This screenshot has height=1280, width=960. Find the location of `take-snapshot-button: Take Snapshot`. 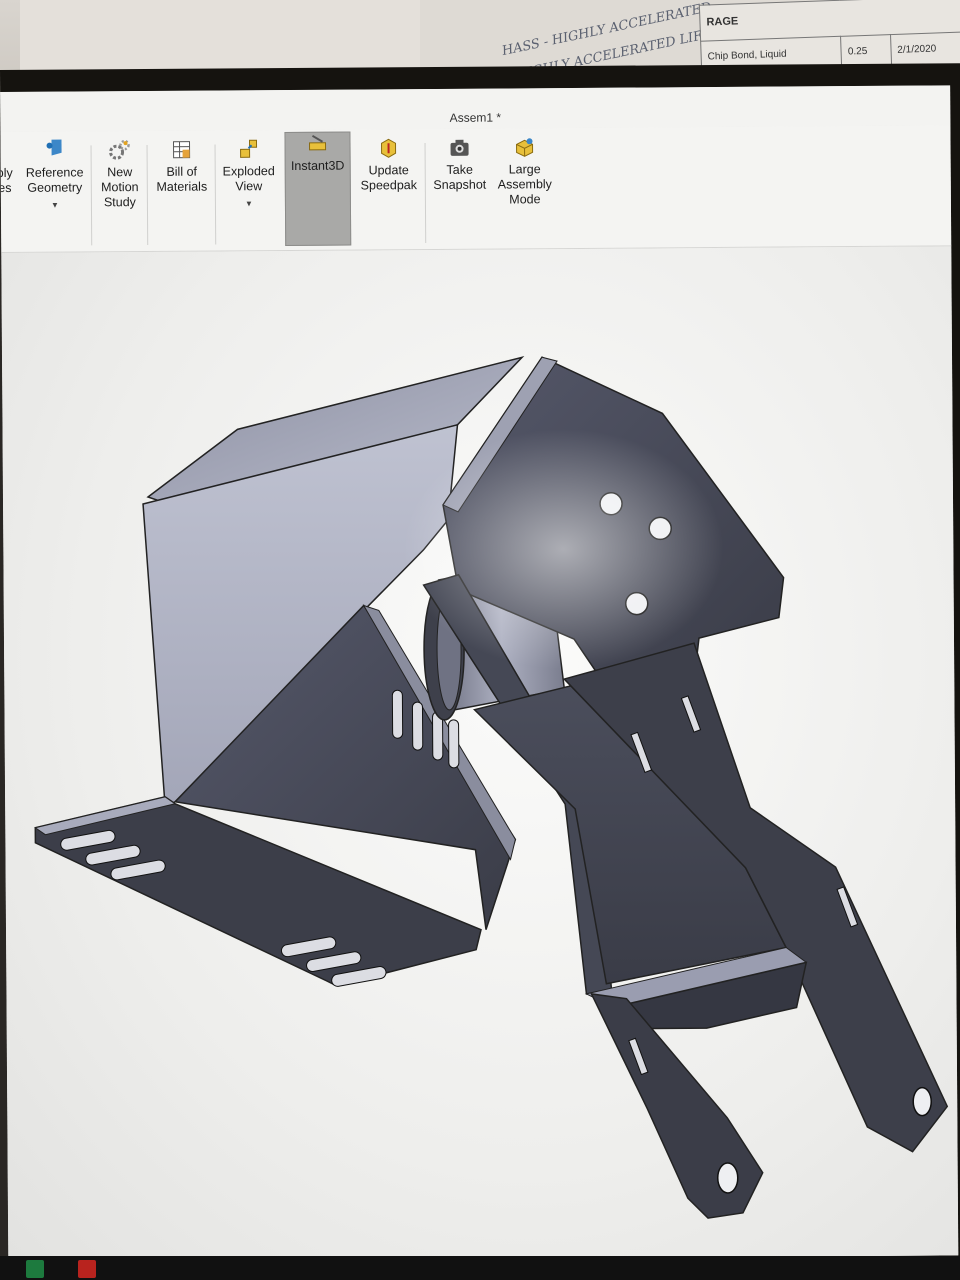

take-snapshot-button: Take Snapshot is located at coordinates (459, 193).